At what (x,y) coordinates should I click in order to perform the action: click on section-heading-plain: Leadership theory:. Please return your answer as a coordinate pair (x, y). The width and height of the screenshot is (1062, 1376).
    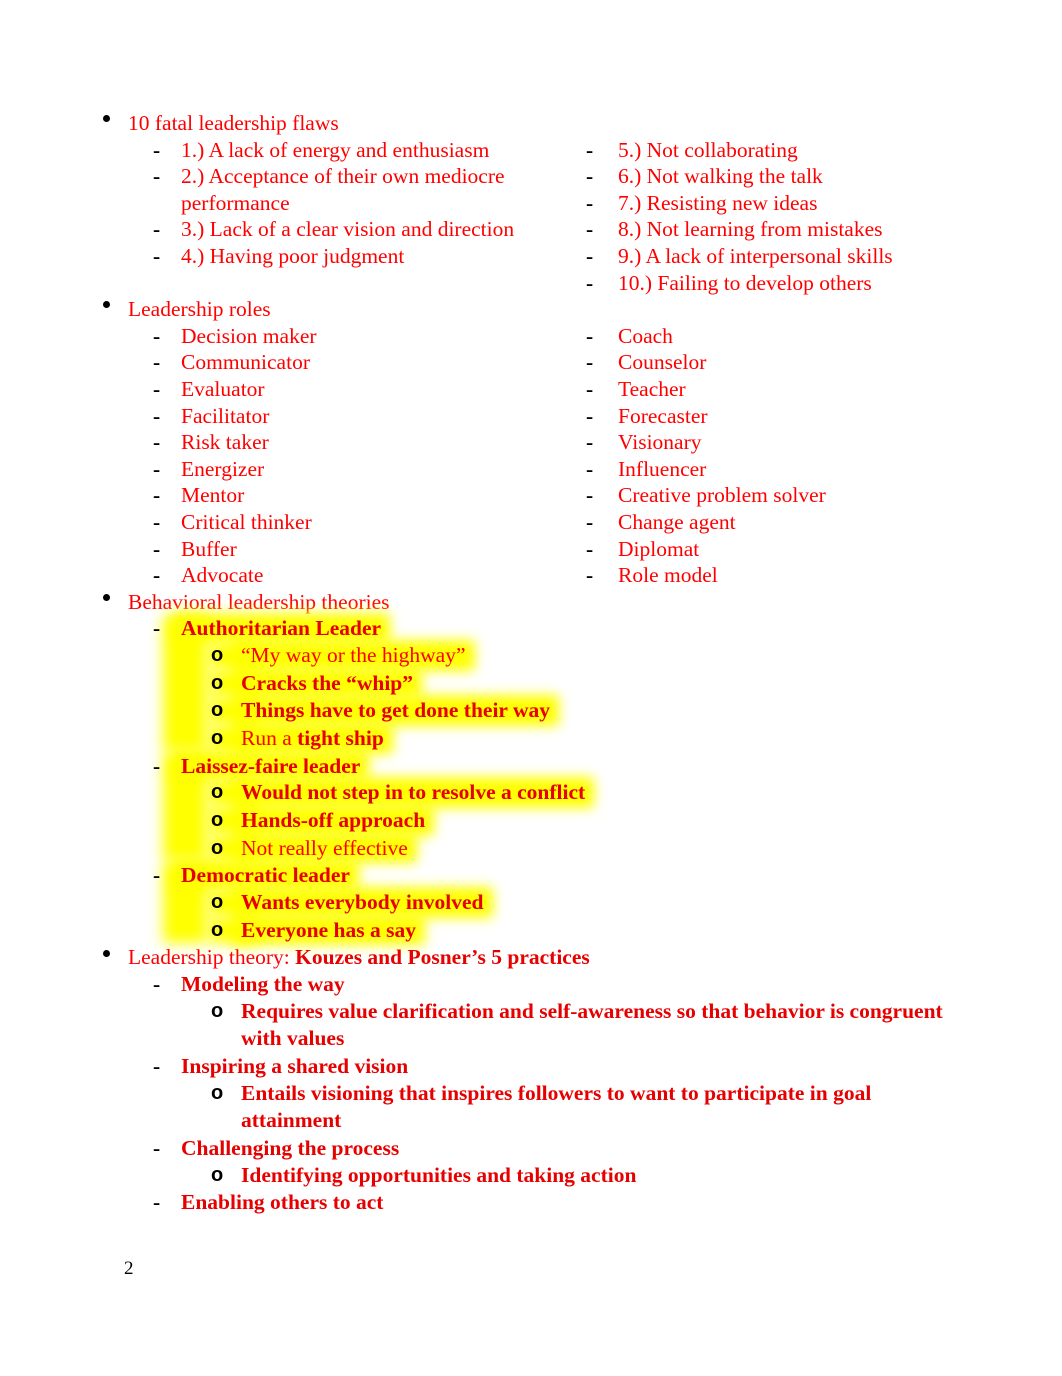
    Looking at the image, I should click on (212, 957).